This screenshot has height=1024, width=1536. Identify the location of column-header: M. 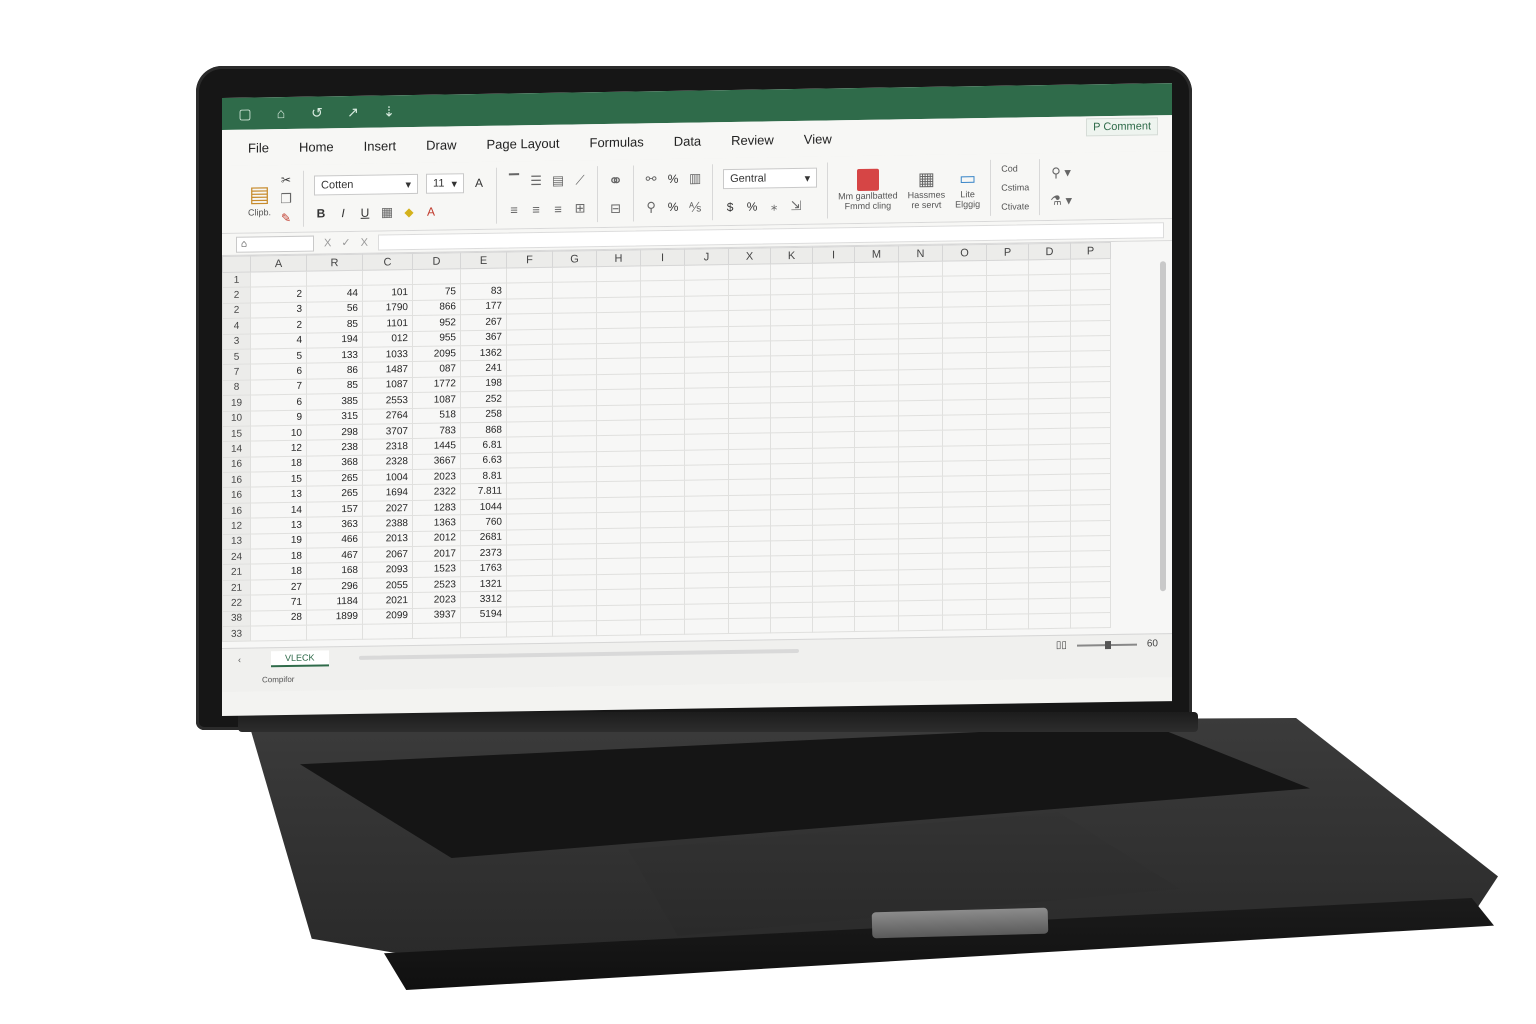
(876, 254).